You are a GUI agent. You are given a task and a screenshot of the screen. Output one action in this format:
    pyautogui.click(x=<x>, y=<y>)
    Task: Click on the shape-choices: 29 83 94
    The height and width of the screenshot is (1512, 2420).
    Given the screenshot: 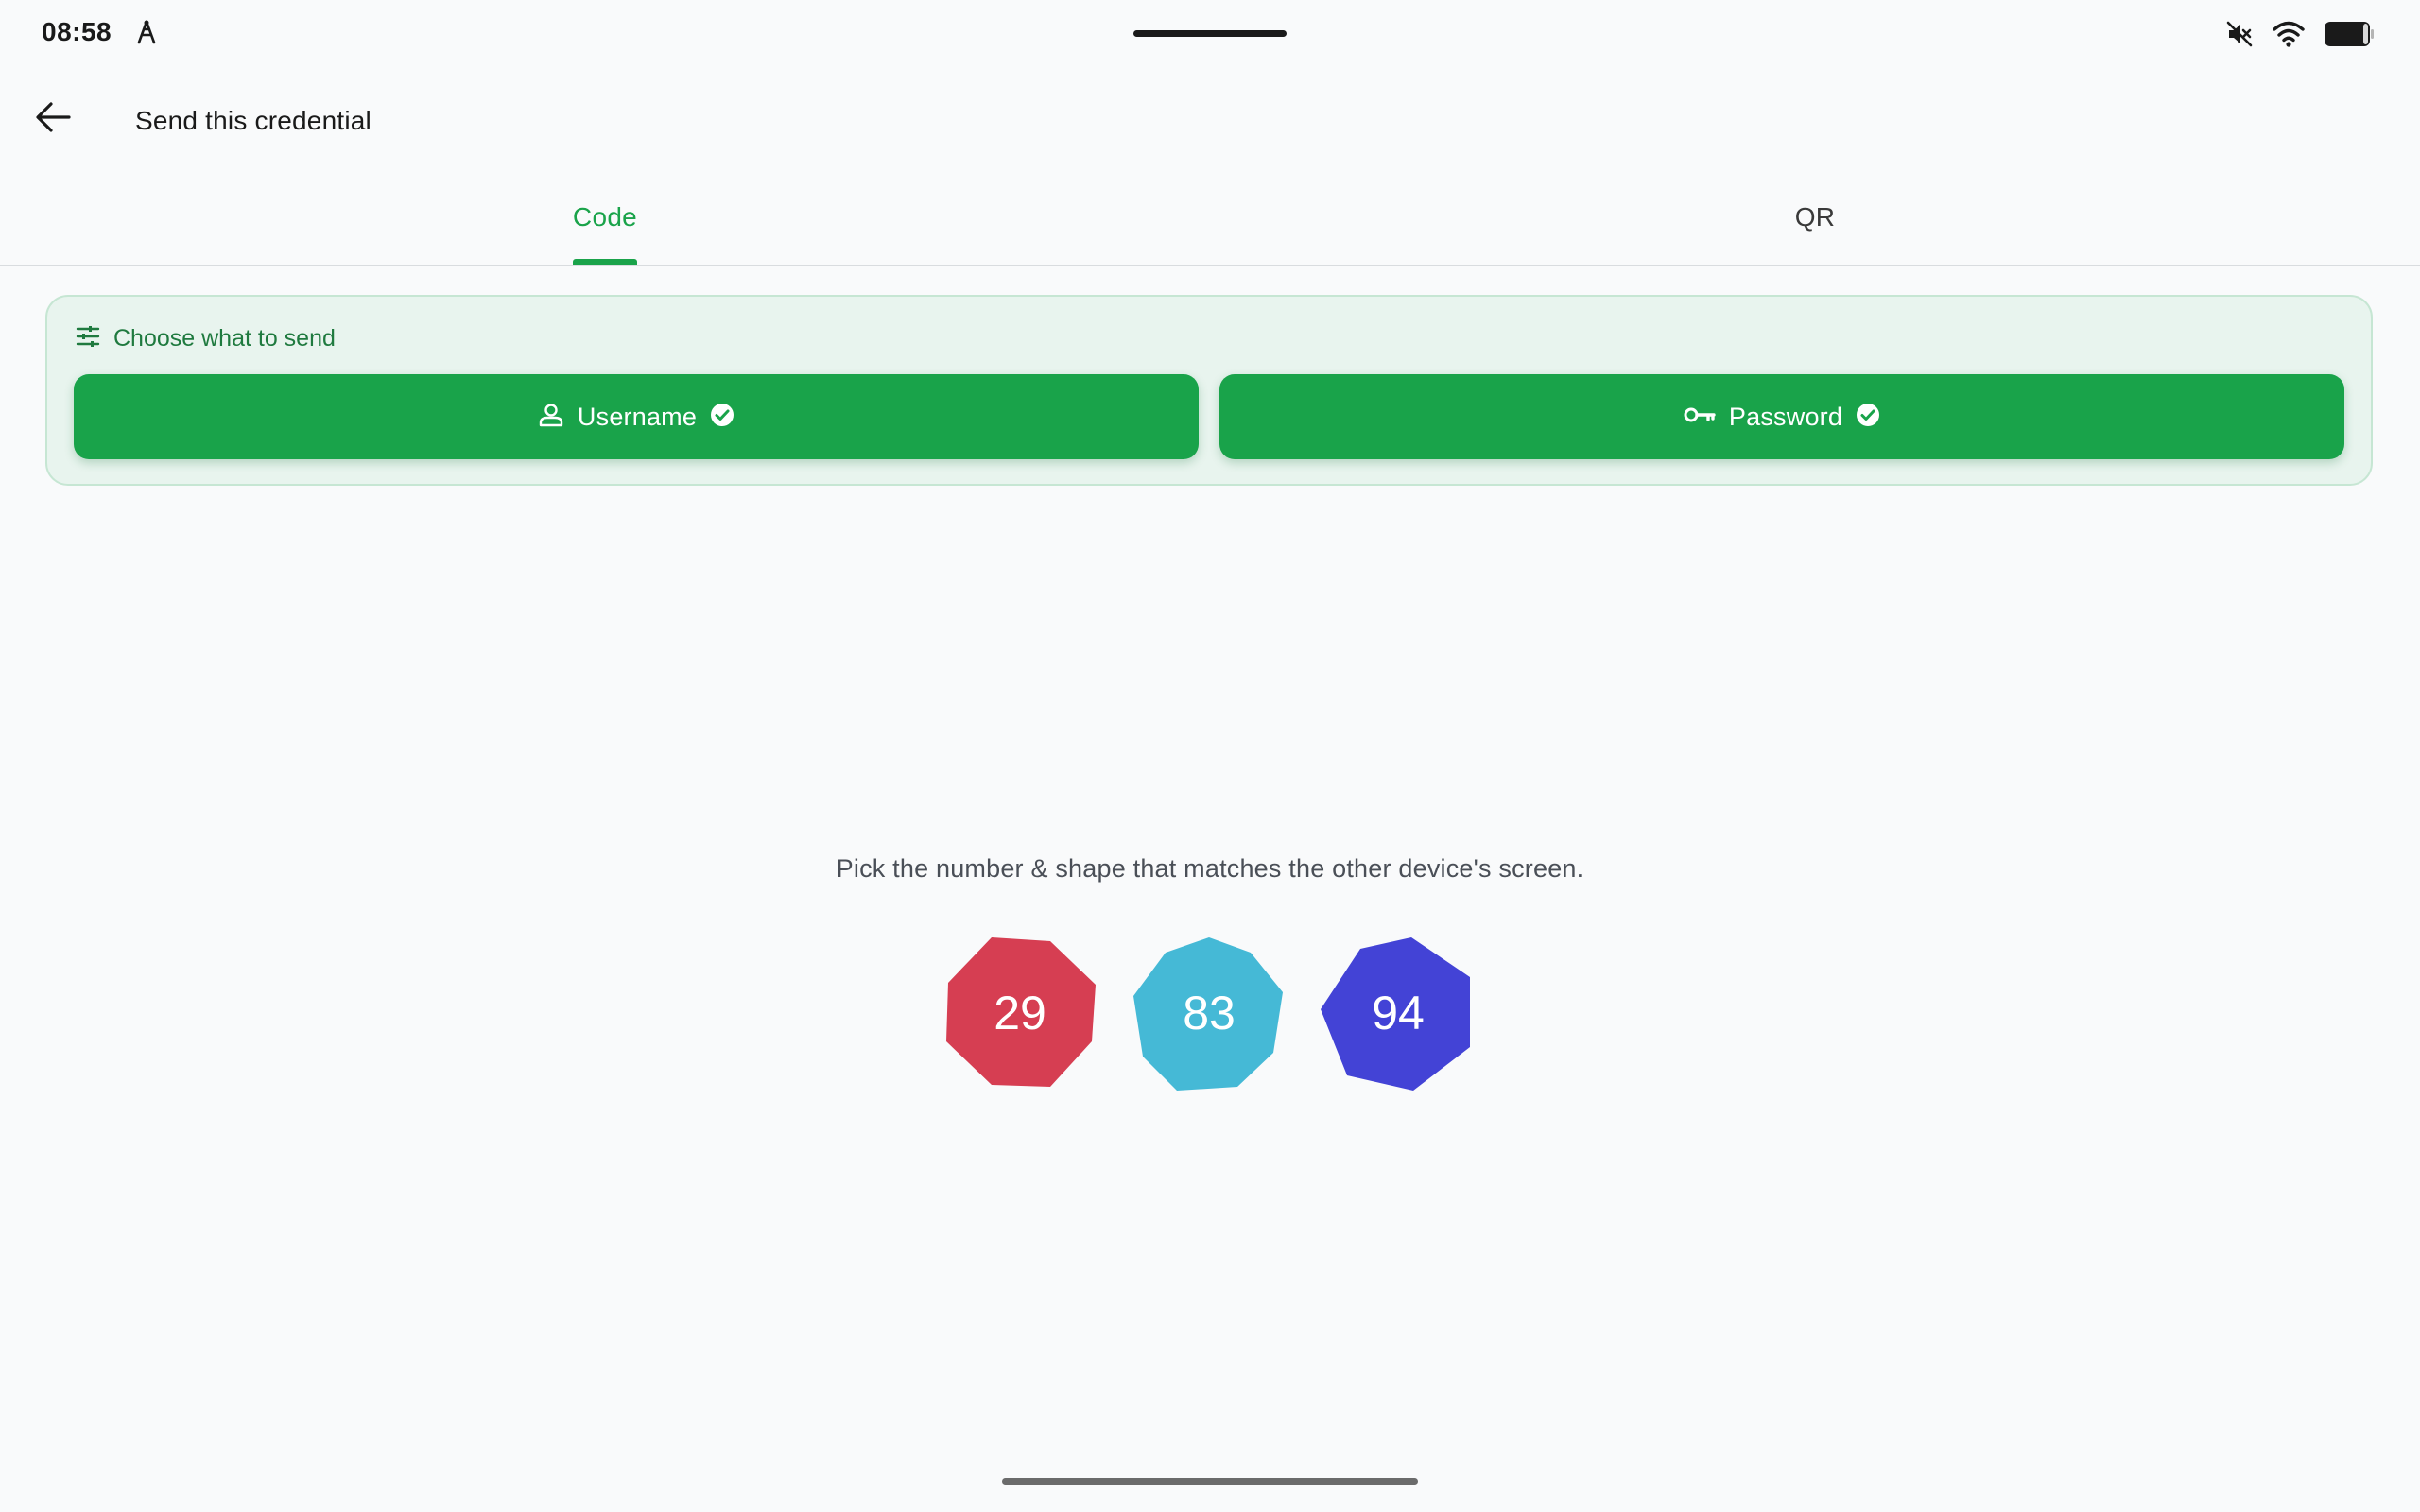 What is the action you would take?
    pyautogui.click(x=1210, y=1016)
    